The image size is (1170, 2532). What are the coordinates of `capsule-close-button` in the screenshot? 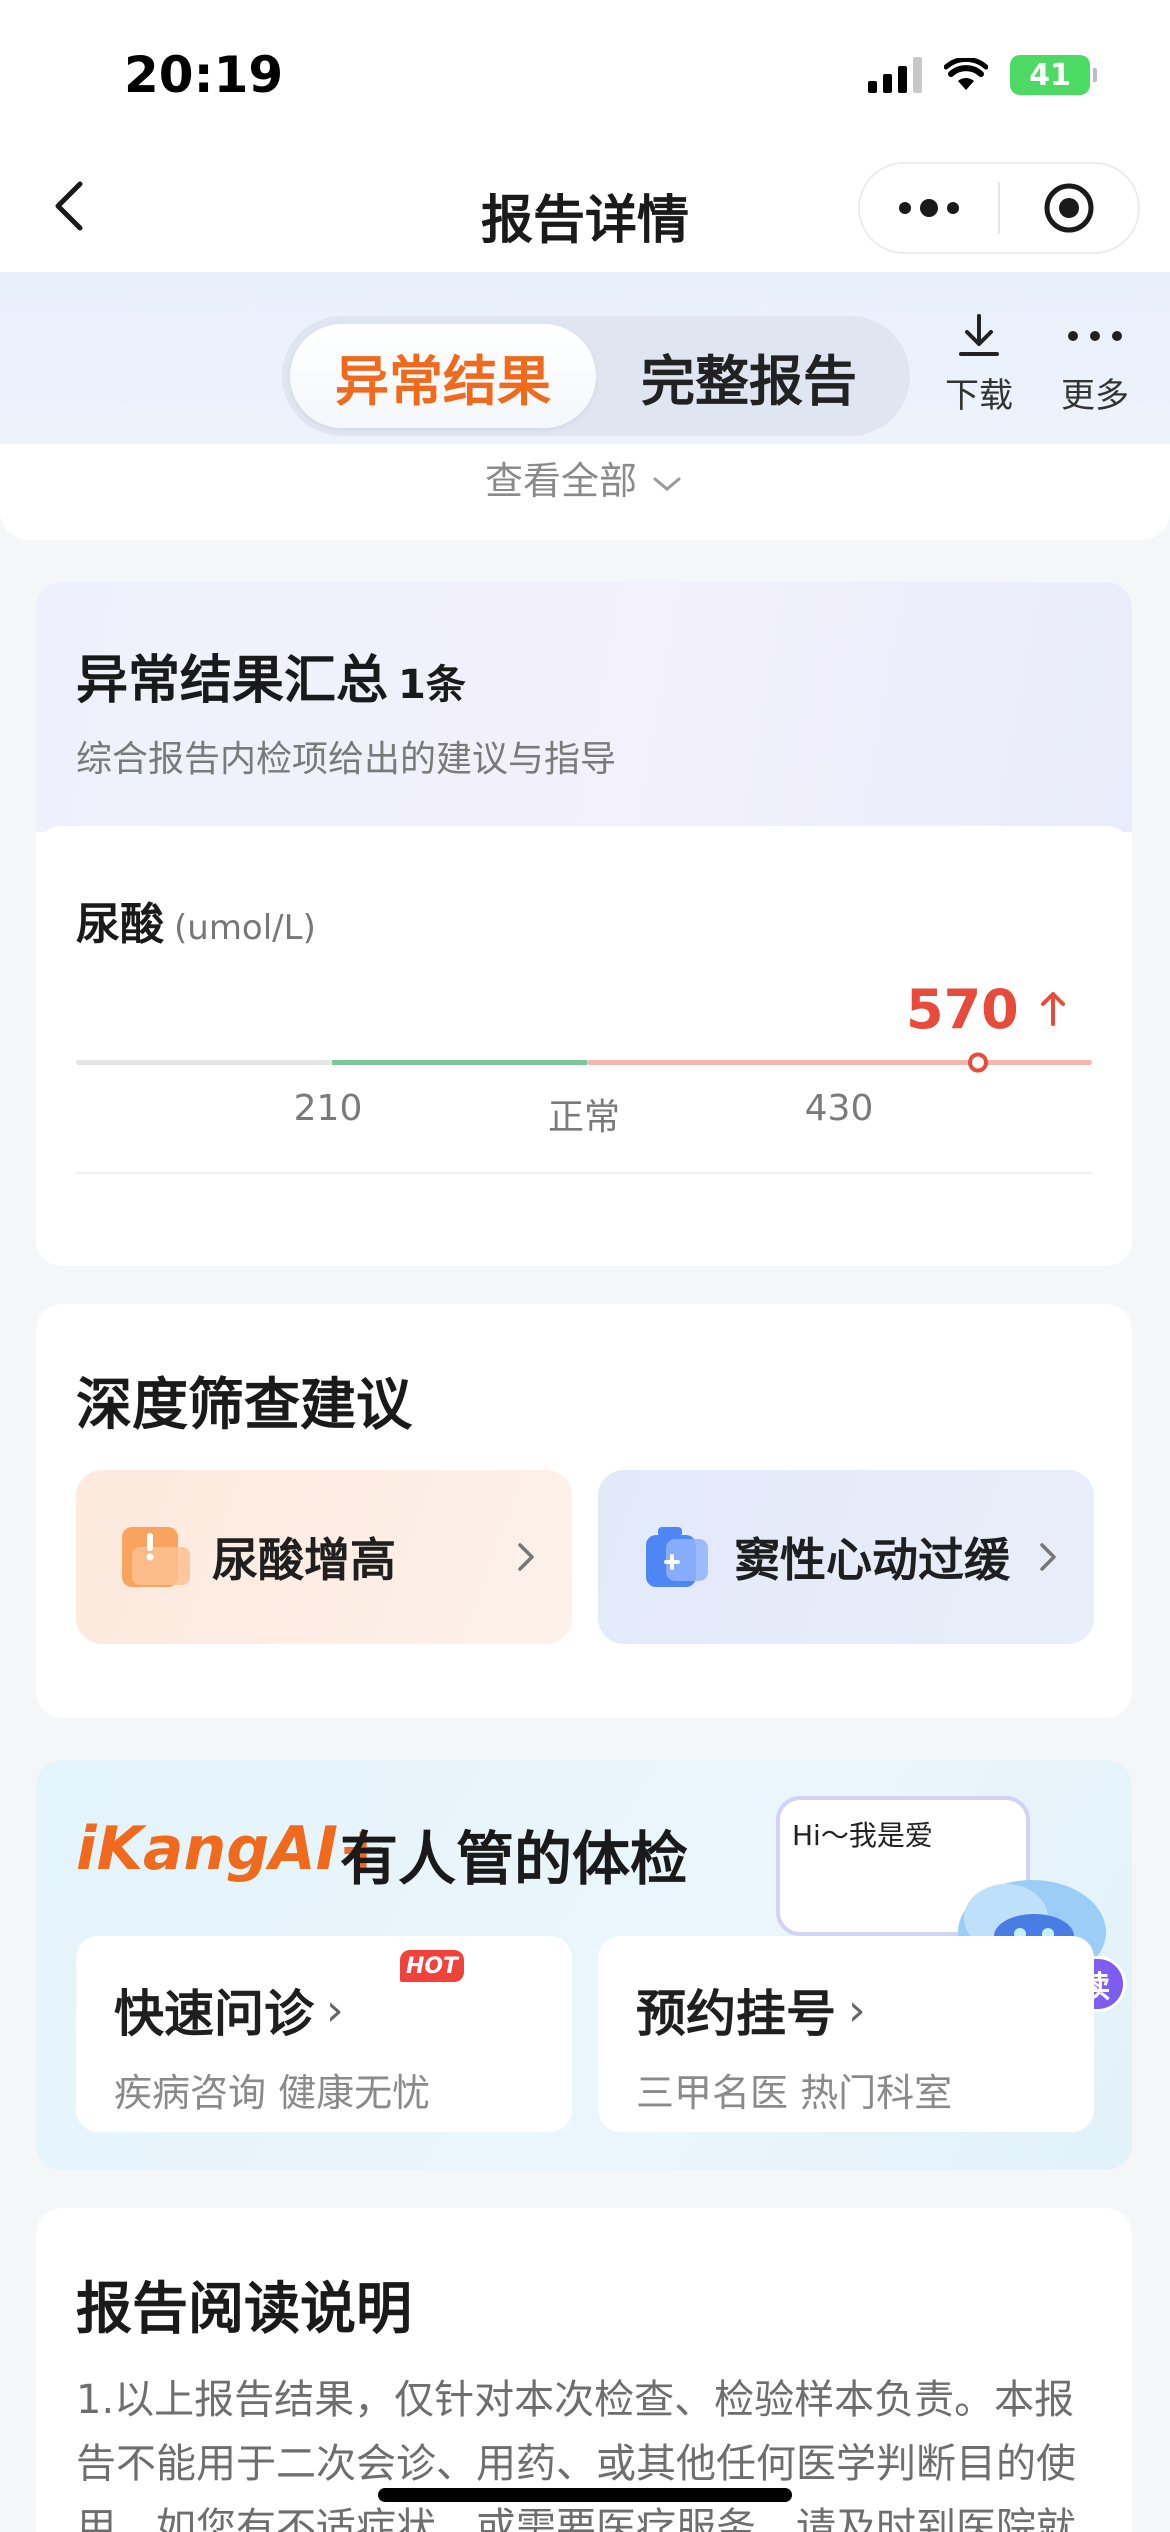 It's located at (1069, 208).